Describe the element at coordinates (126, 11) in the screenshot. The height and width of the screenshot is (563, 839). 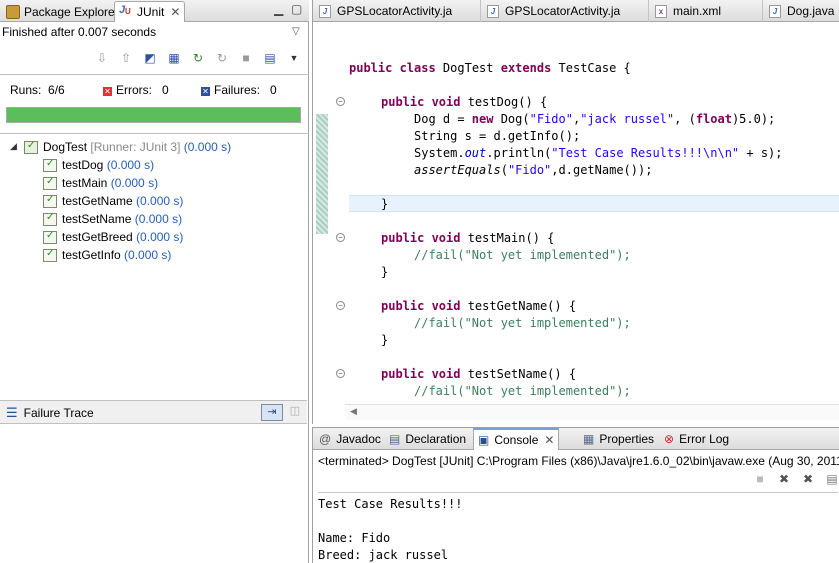
I see `junit-icon` at that location.